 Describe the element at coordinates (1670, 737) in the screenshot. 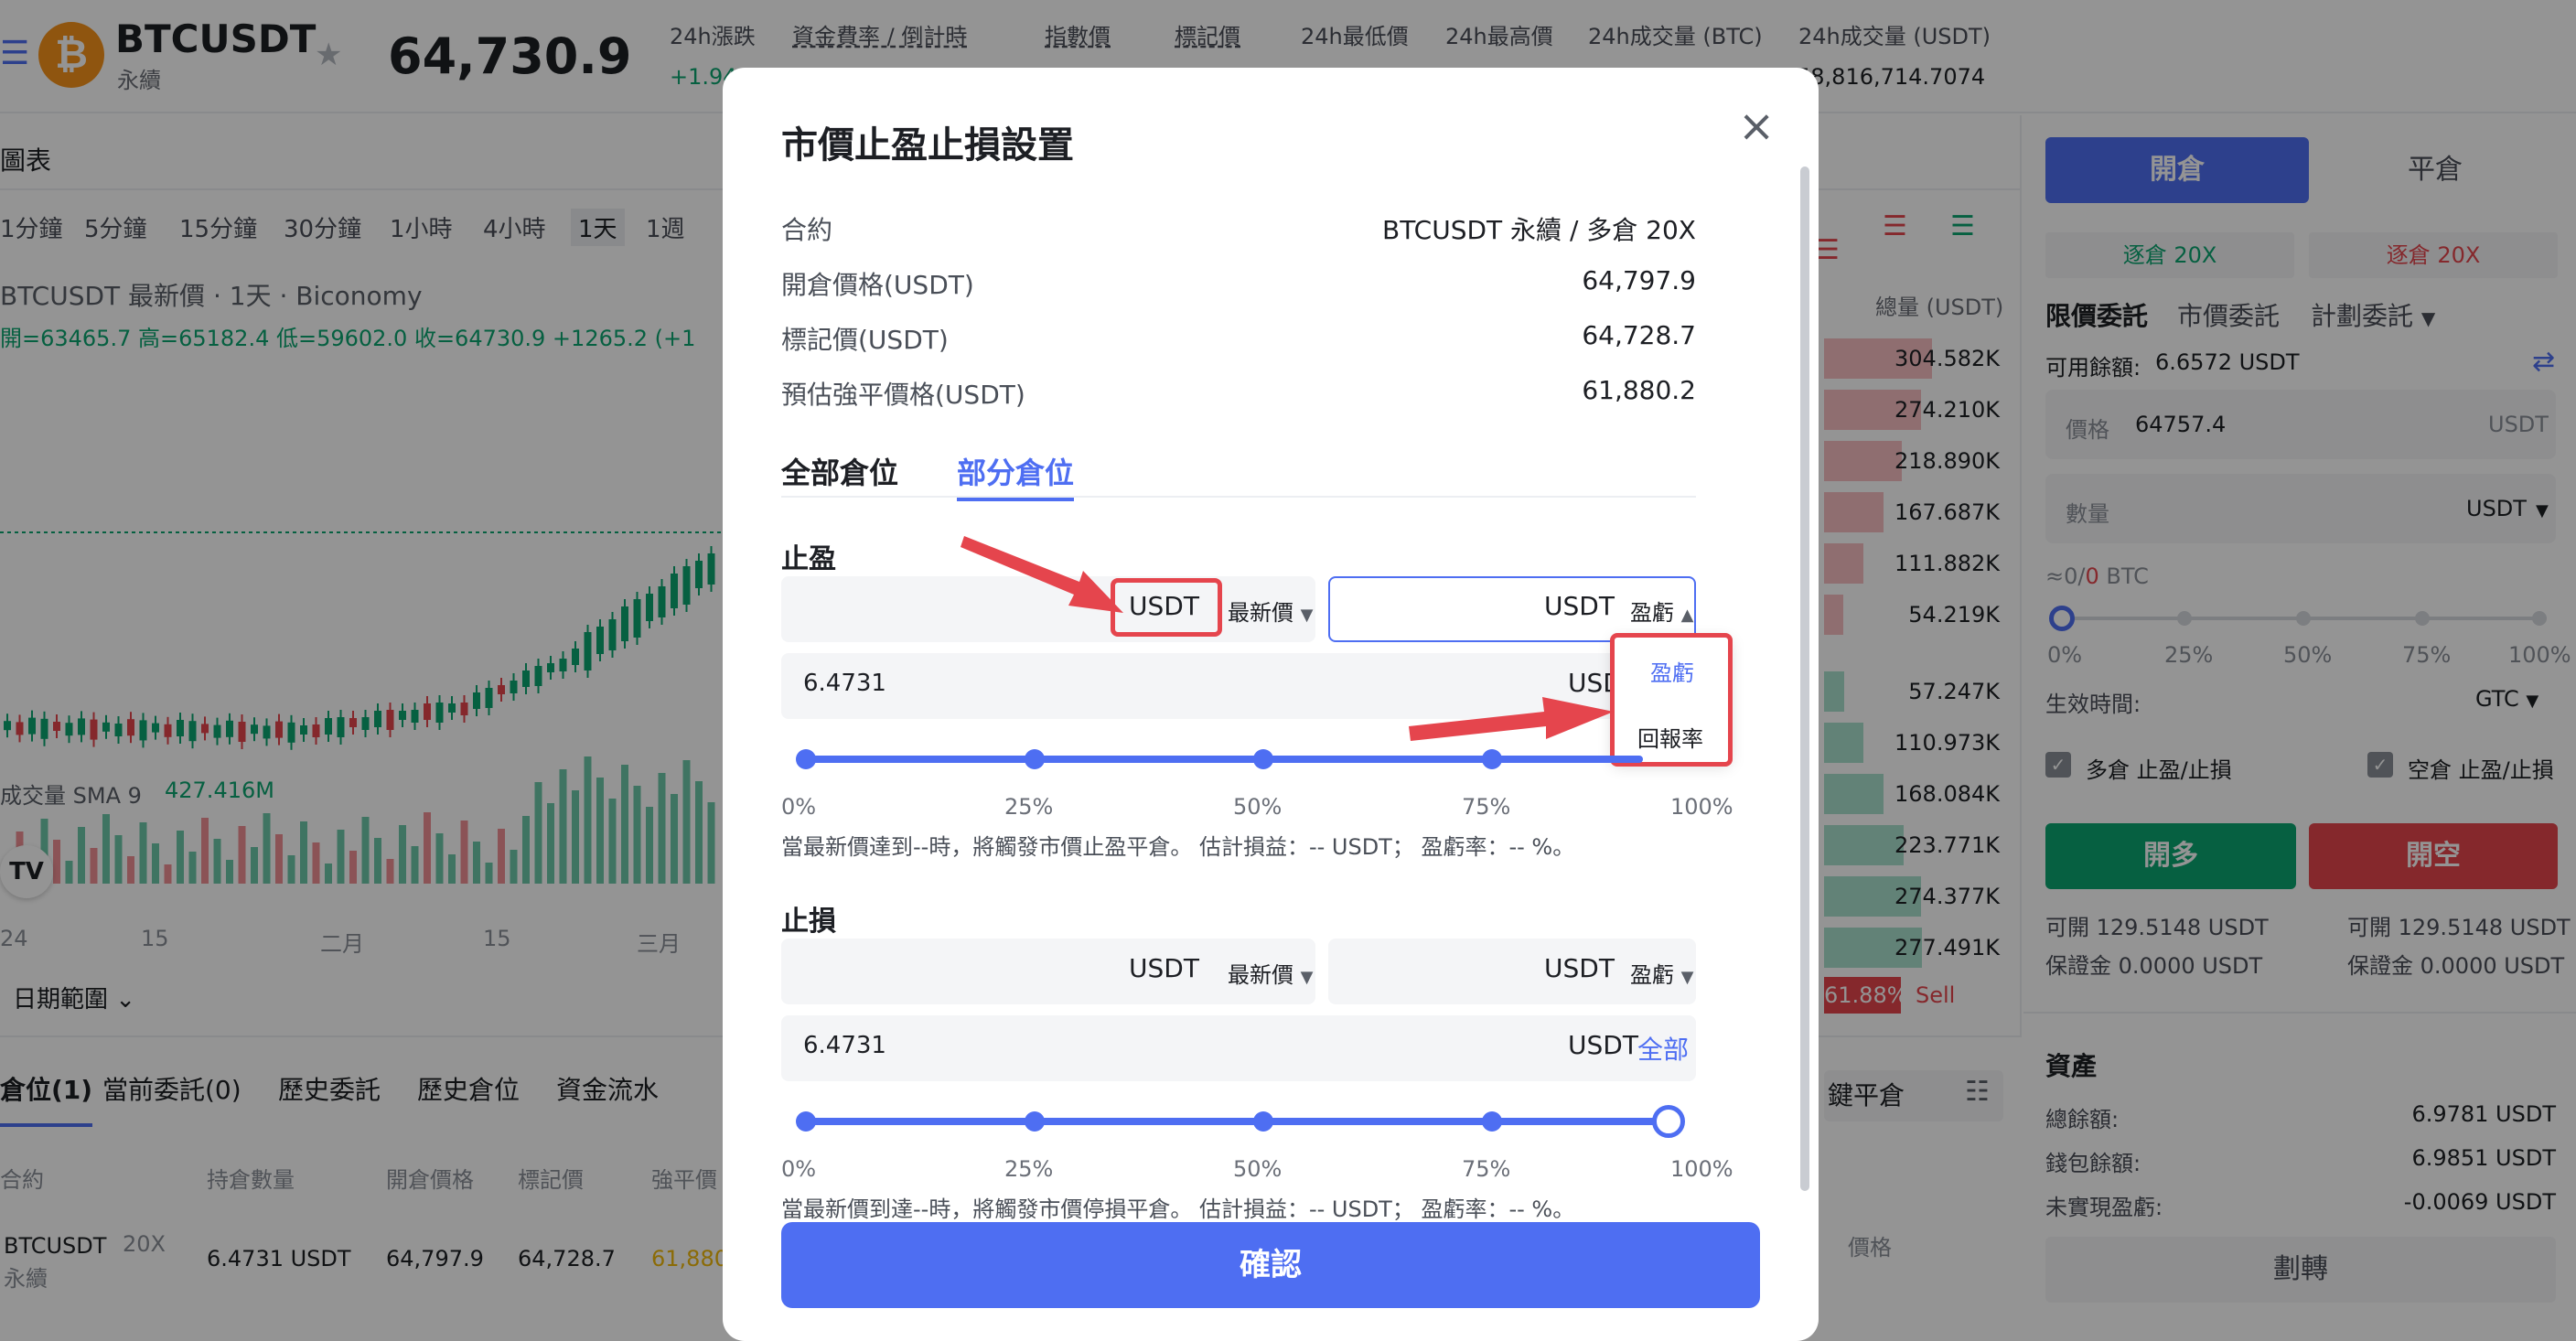

I see `dropdown-option-roi: 回報率` at that location.